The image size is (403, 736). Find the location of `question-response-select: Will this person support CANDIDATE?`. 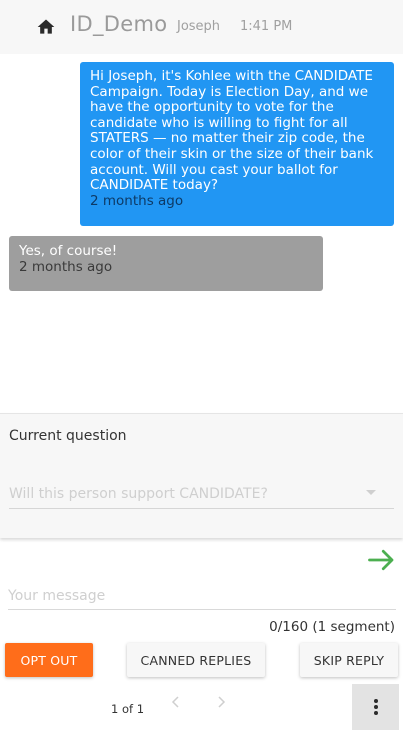

question-response-select: Will this person support CANDIDATE? is located at coordinates (201, 495).